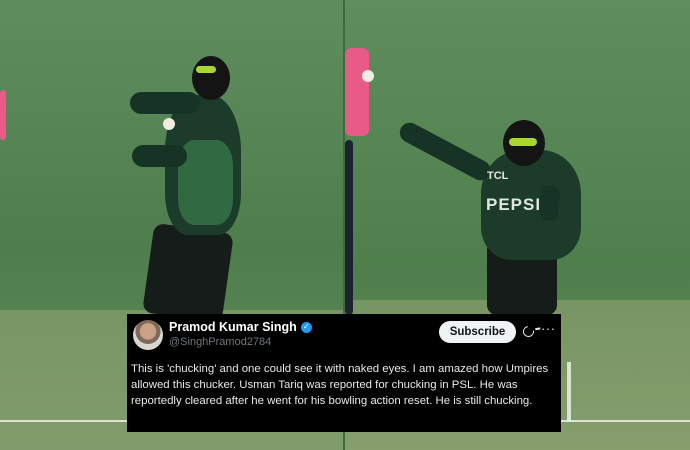 The height and width of the screenshot is (450, 690). I want to click on author-name-row: Pramod Kumar Singh ✓, so click(240, 327).